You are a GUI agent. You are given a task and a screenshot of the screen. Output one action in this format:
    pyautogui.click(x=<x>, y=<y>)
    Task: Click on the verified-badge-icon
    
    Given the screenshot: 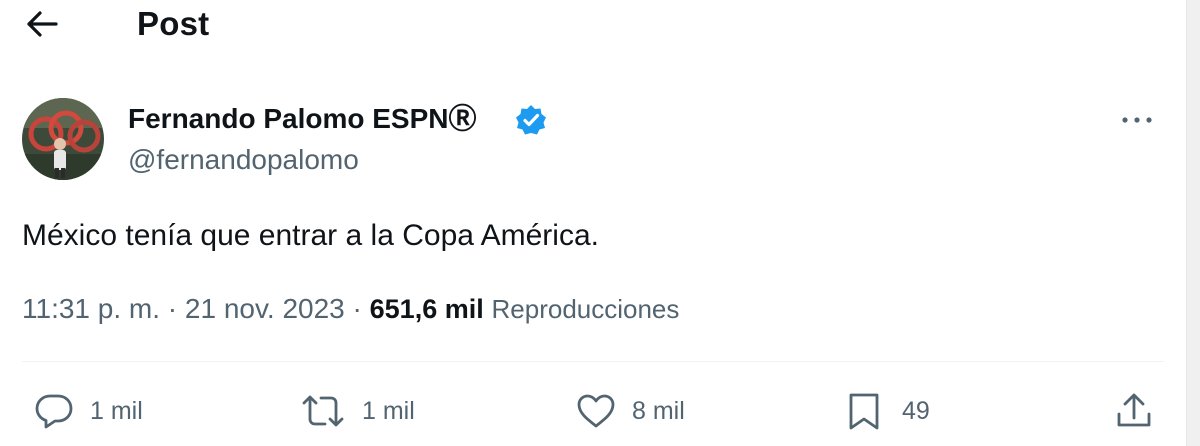 What is the action you would take?
    pyautogui.click(x=531, y=120)
    